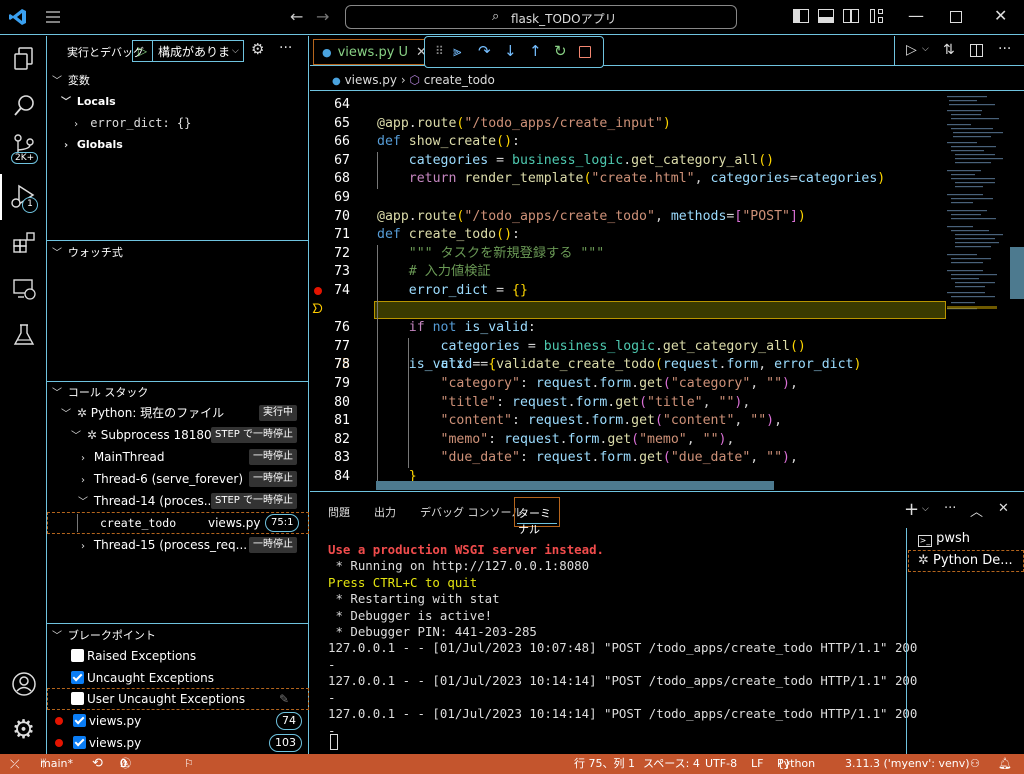 Image resolution: width=1024 pixels, height=774 pixels. Describe the element at coordinates (178, 501) in the screenshot. I see `thread-item: ﹀ Thread-14 (proces... STEP で一時停止` at that location.